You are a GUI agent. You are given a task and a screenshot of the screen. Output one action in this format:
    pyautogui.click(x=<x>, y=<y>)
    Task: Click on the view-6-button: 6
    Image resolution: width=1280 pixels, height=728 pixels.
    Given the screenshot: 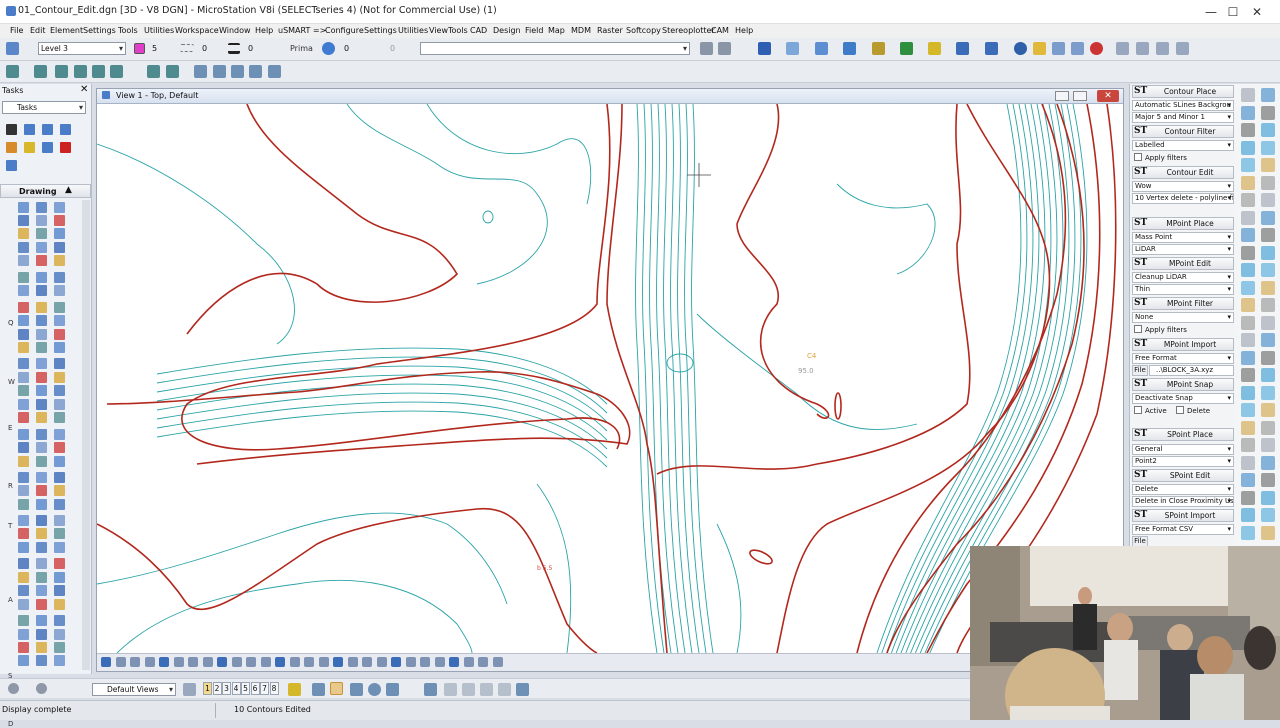 What is the action you would take?
    pyautogui.click(x=255, y=688)
    